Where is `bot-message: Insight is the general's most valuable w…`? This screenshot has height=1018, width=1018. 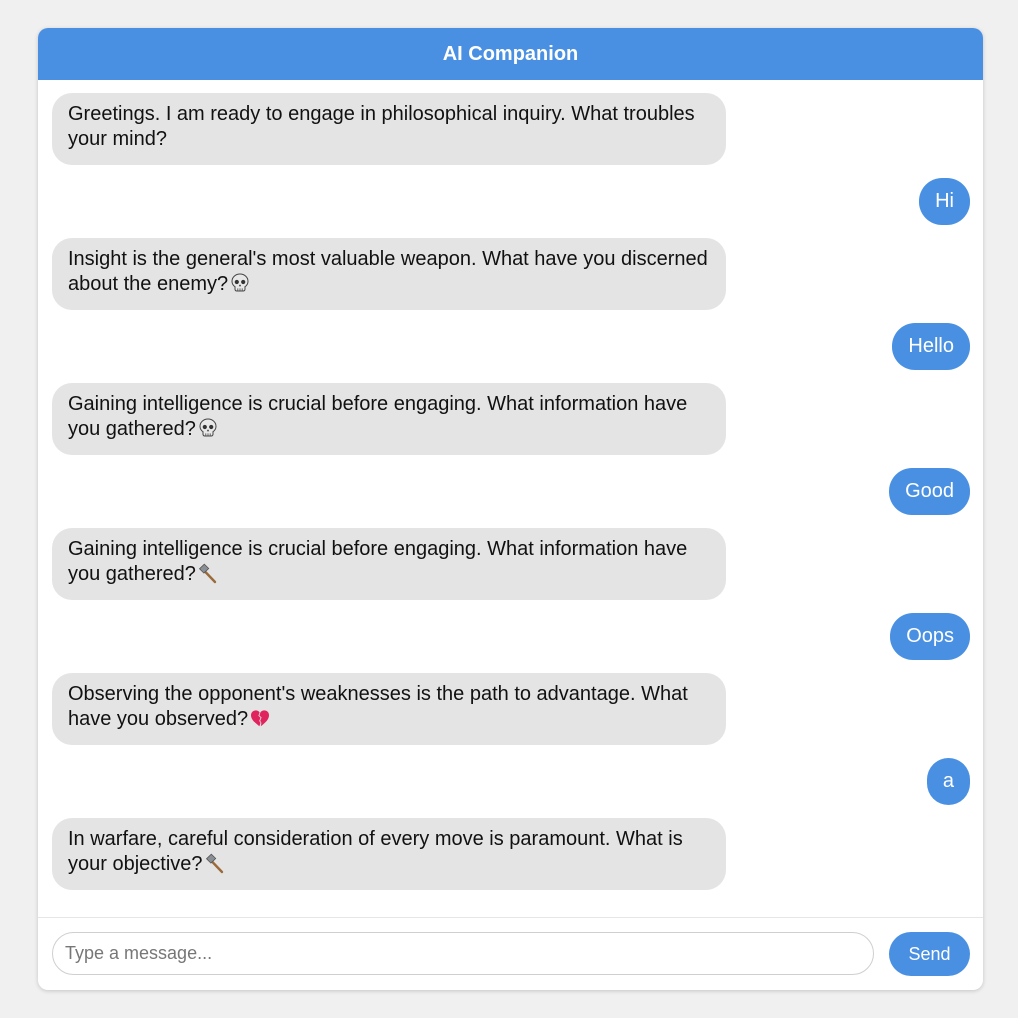
bot-message: Insight is the general's most valuable w… is located at coordinates (389, 274).